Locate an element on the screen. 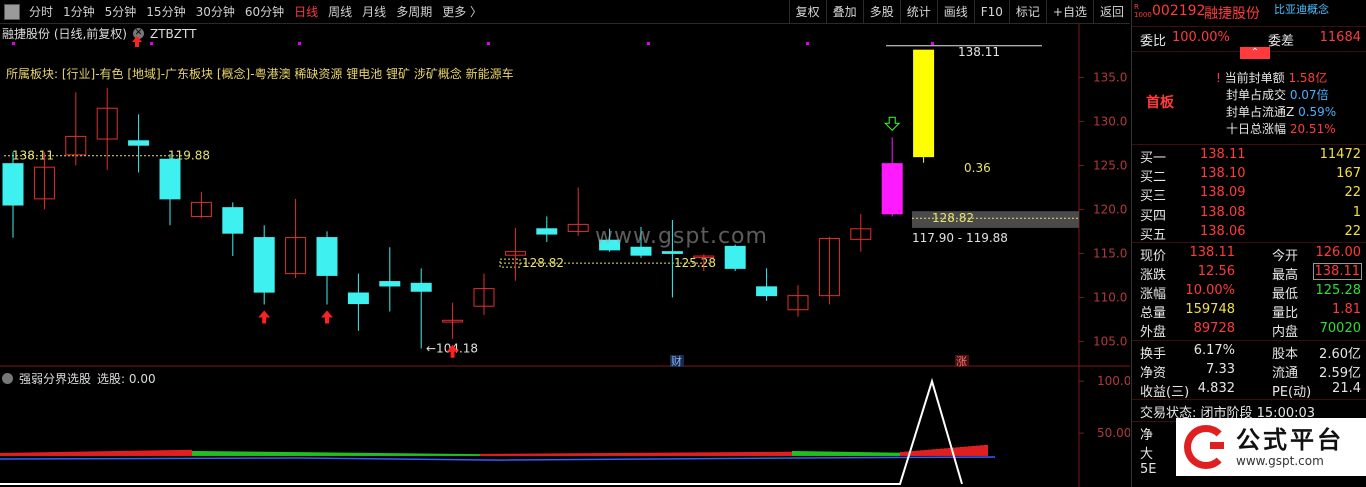 The height and width of the screenshot is (487, 1366). period-tab-9: 多周期 is located at coordinates (414, 12).